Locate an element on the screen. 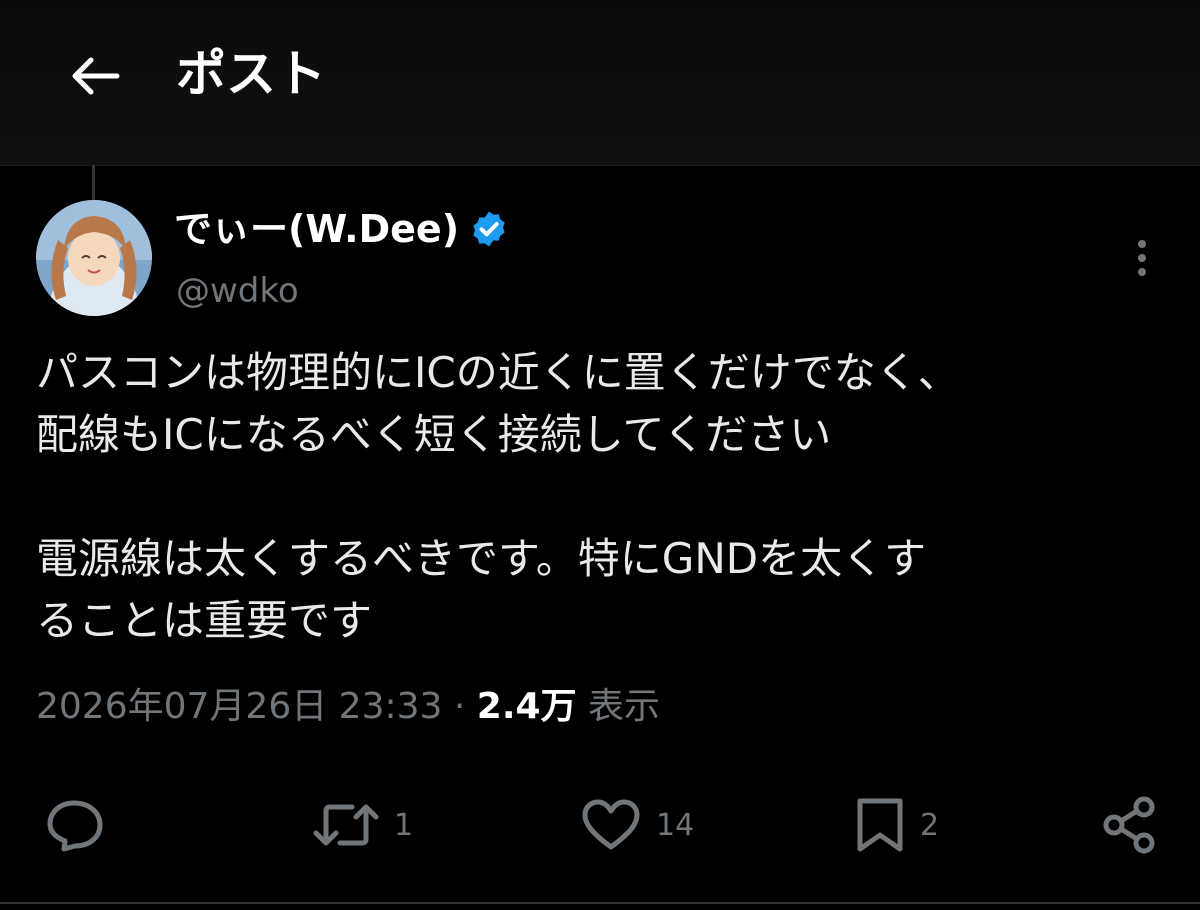 The height and width of the screenshot is (910, 1200). bookmark-button: 2 is located at coordinates (896, 825).